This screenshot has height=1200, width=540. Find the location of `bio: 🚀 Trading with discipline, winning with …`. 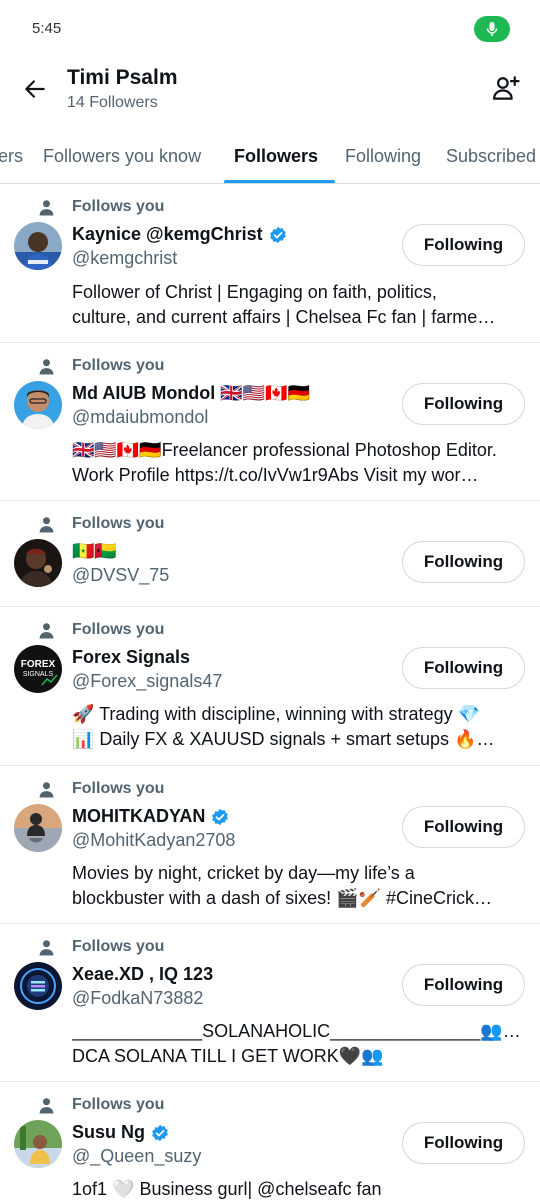

bio: 🚀 Trading with discipline, winning with … is located at coordinates (283, 726).